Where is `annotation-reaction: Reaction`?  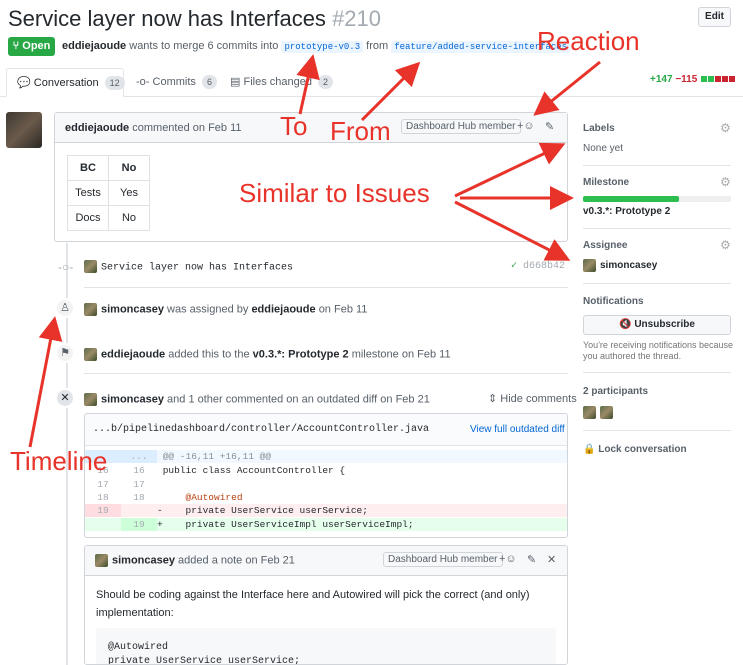
annotation-reaction: Reaction is located at coordinates (588, 41).